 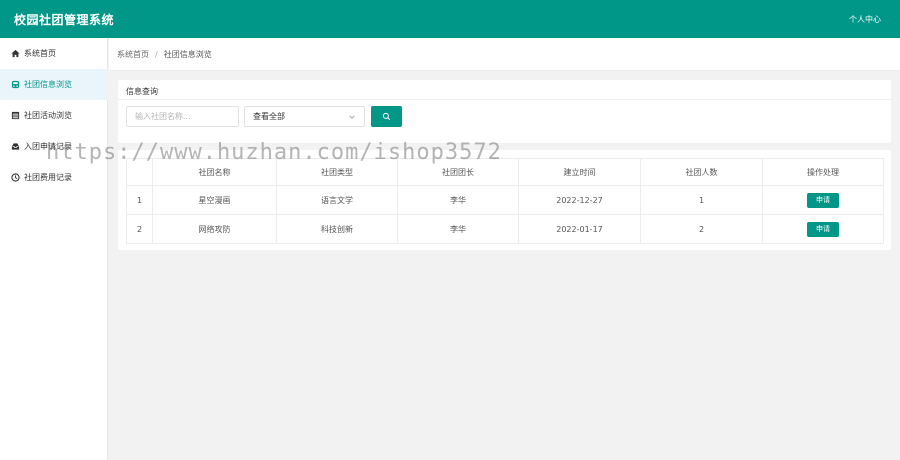 I want to click on sidebar-item-home: 系统首页, so click(x=54, y=53).